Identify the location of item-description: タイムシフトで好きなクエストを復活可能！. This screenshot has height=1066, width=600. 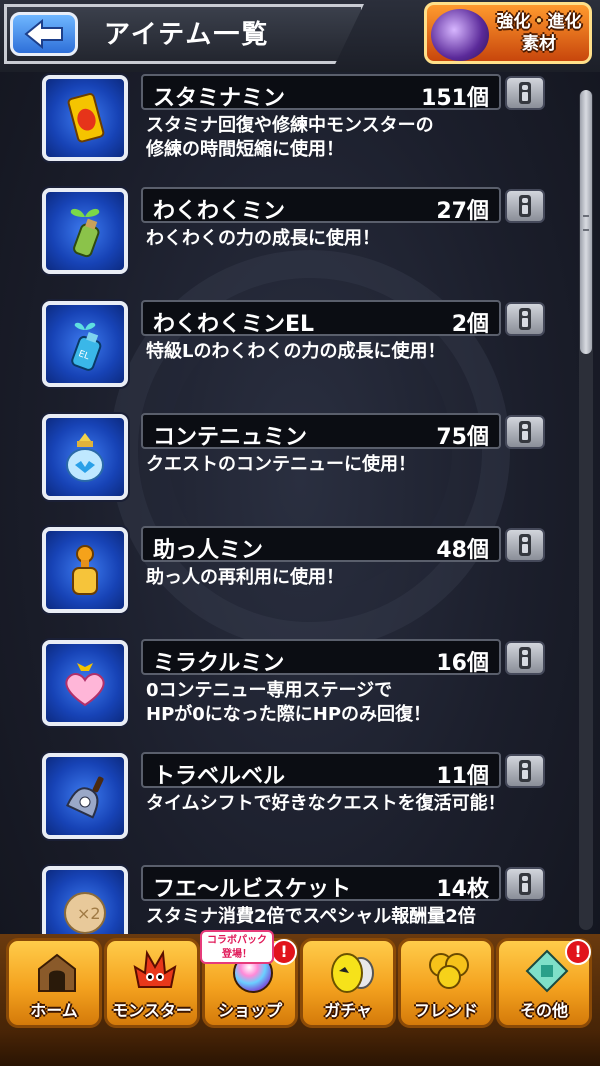
(326, 803).